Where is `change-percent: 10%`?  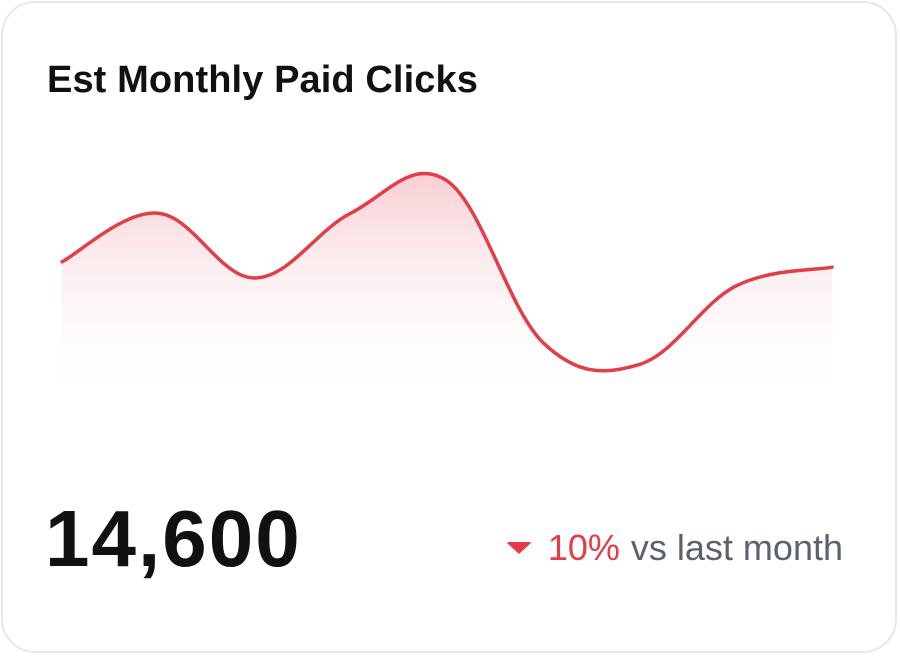 change-percent: 10% is located at coordinates (583, 547).